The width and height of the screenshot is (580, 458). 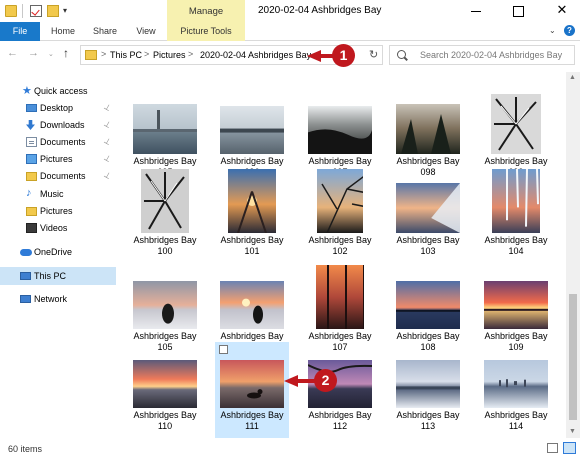 I want to click on maximize-button, so click(x=518, y=11).